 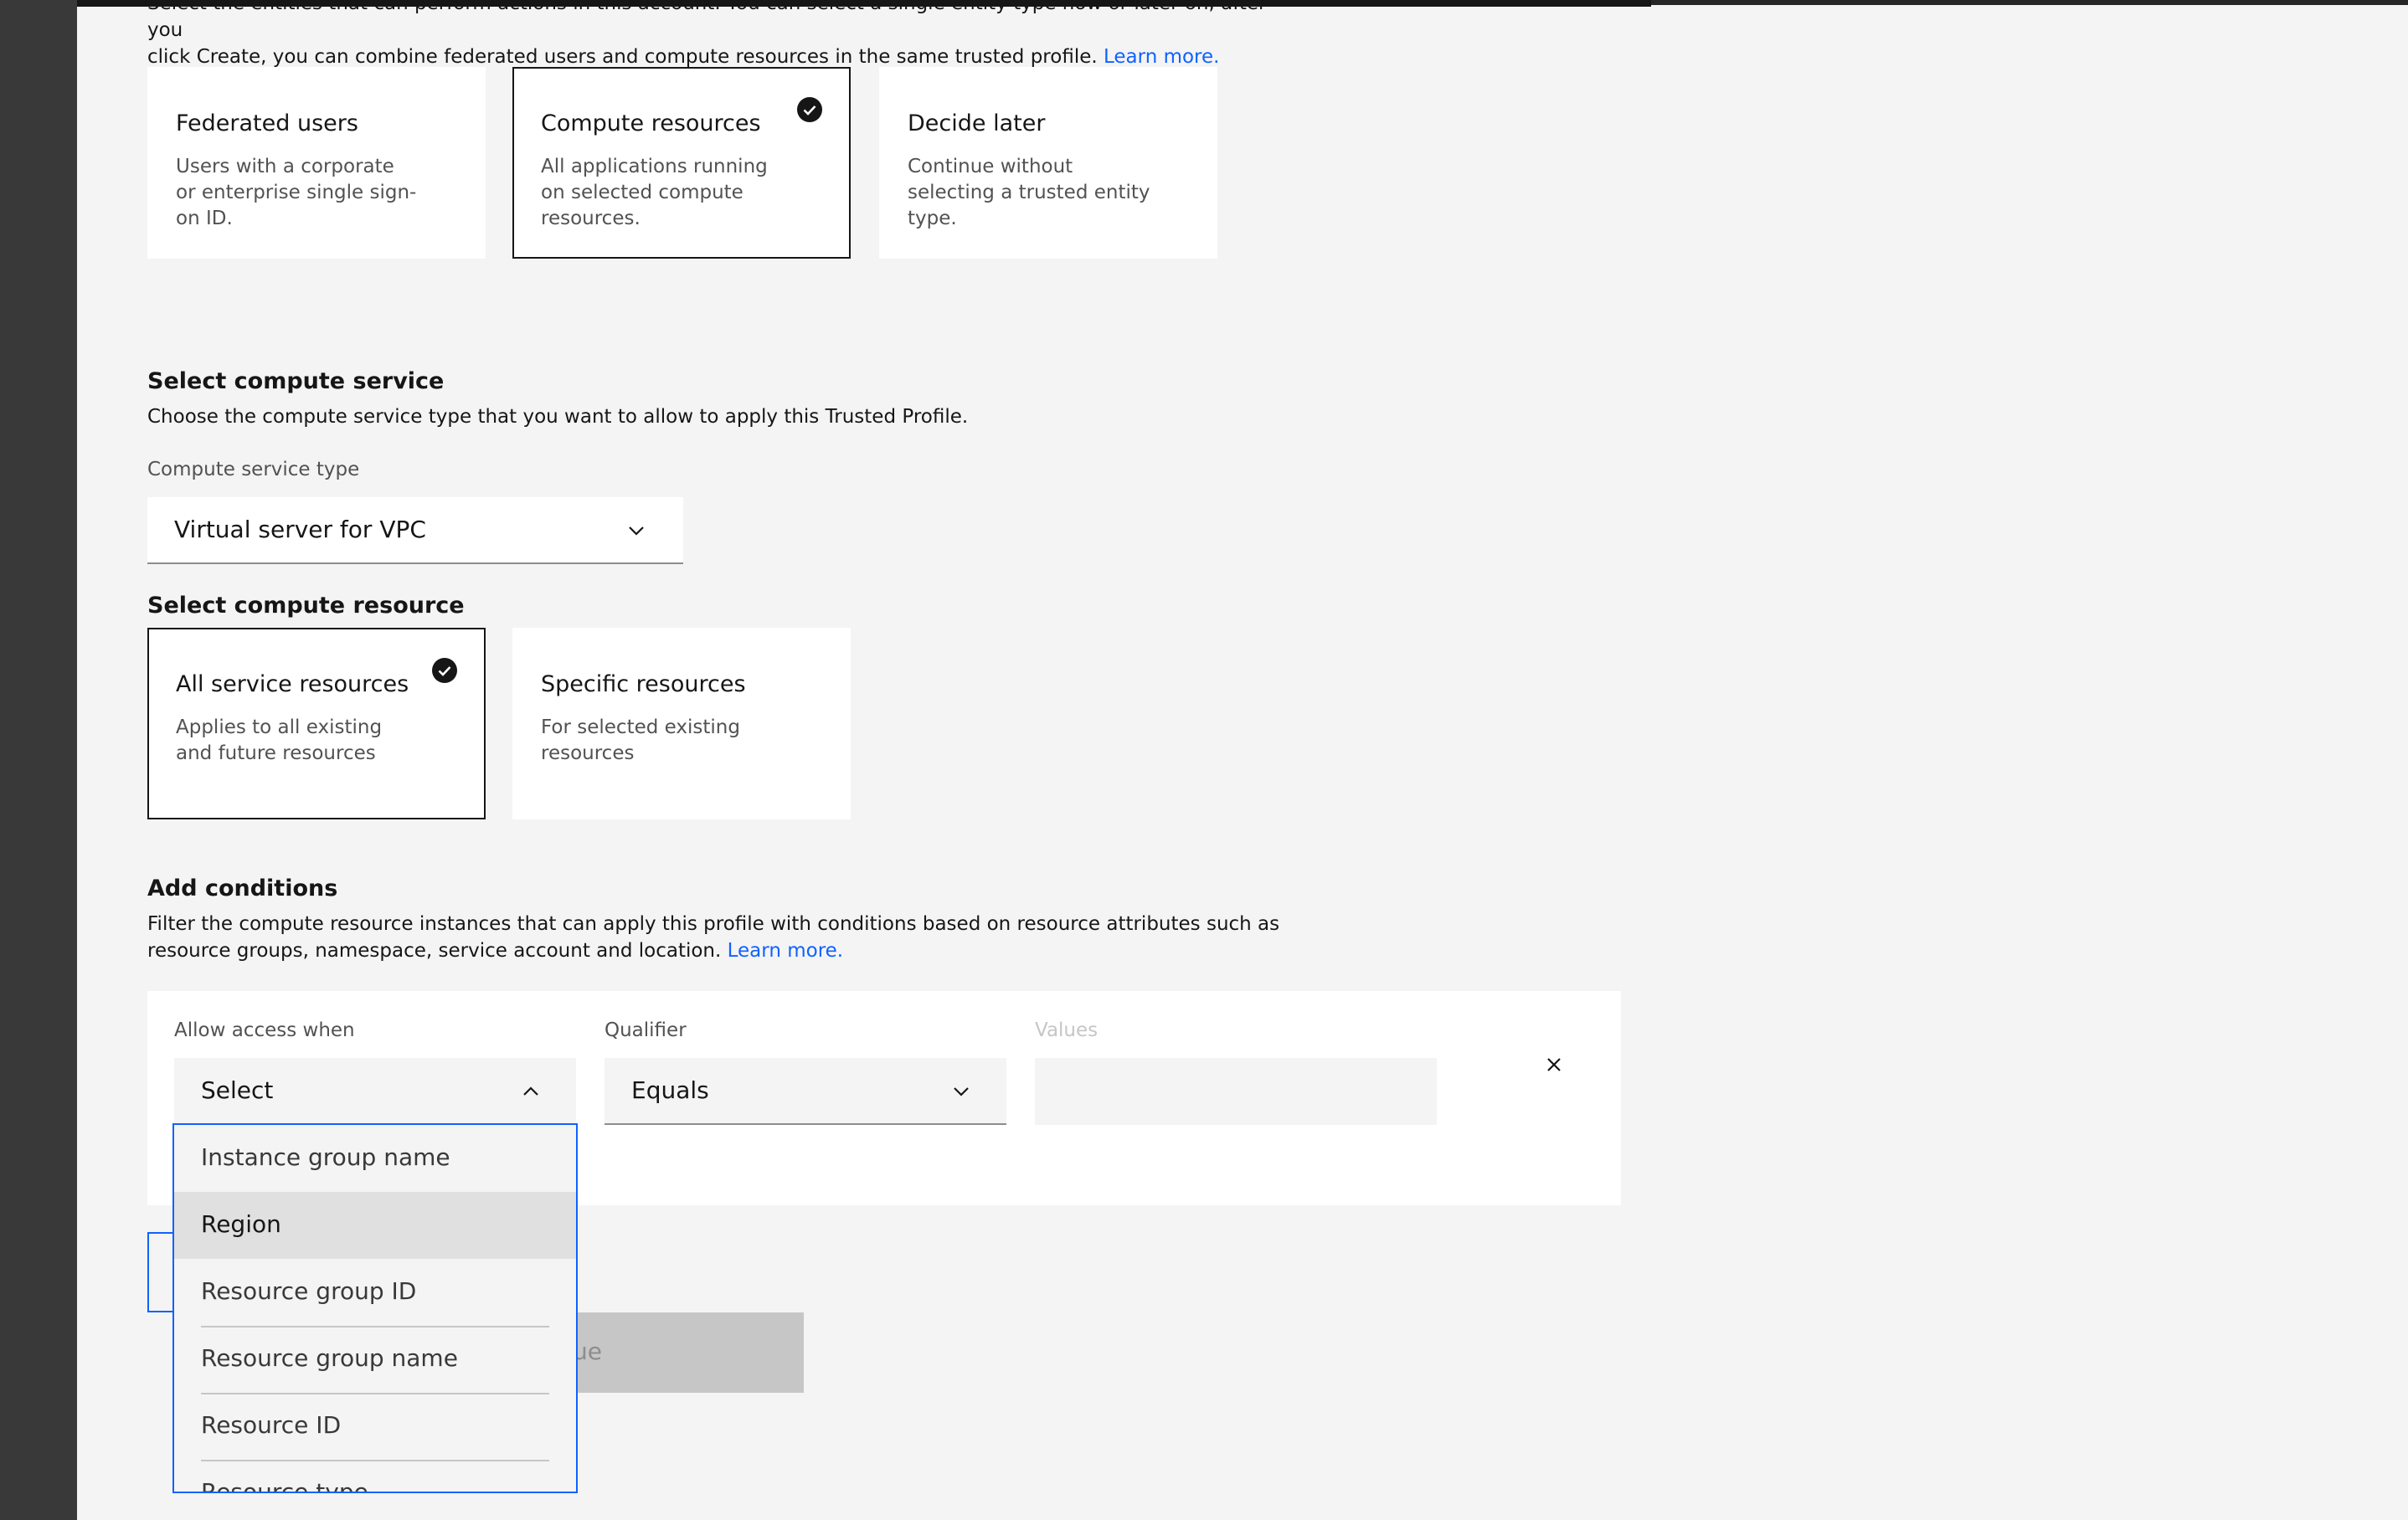 I want to click on qualifier-label: Qualifier, so click(x=646, y=1030).